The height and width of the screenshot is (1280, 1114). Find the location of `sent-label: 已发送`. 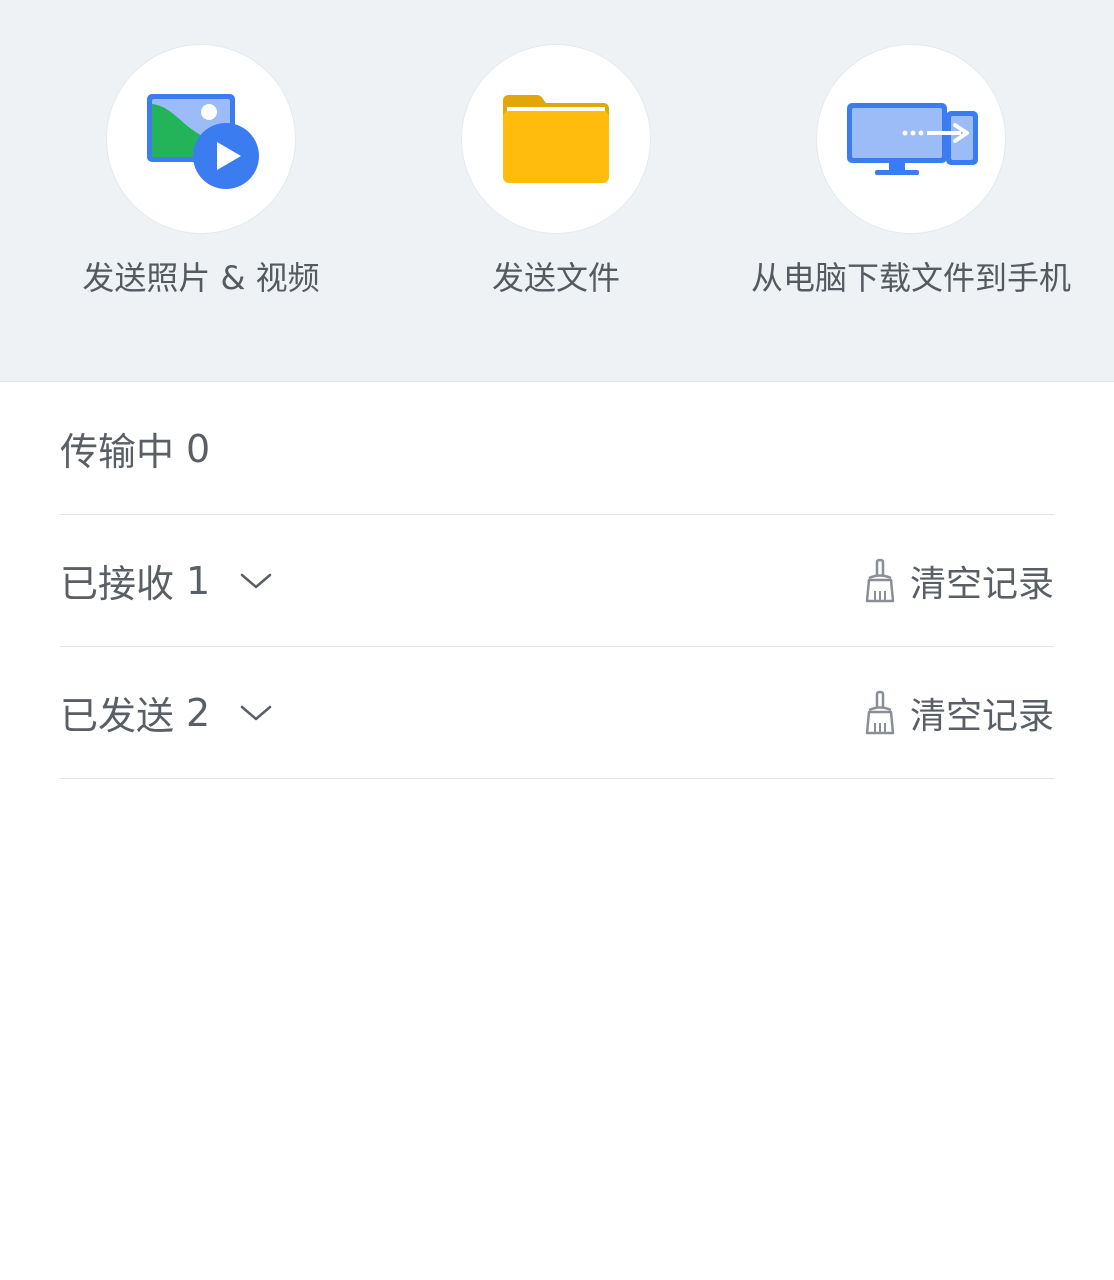

sent-label: 已发送 is located at coordinates (117, 716).